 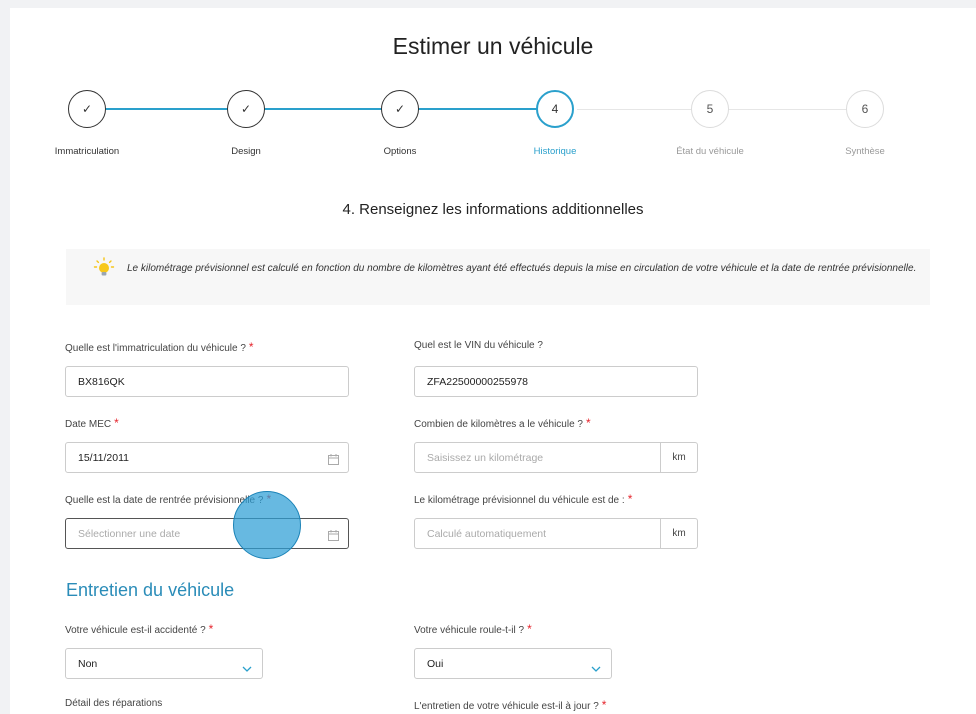 What do you see at coordinates (313, 109) in the screenshot?
I see `stepper-line-done` at bounding box center [313, 109].